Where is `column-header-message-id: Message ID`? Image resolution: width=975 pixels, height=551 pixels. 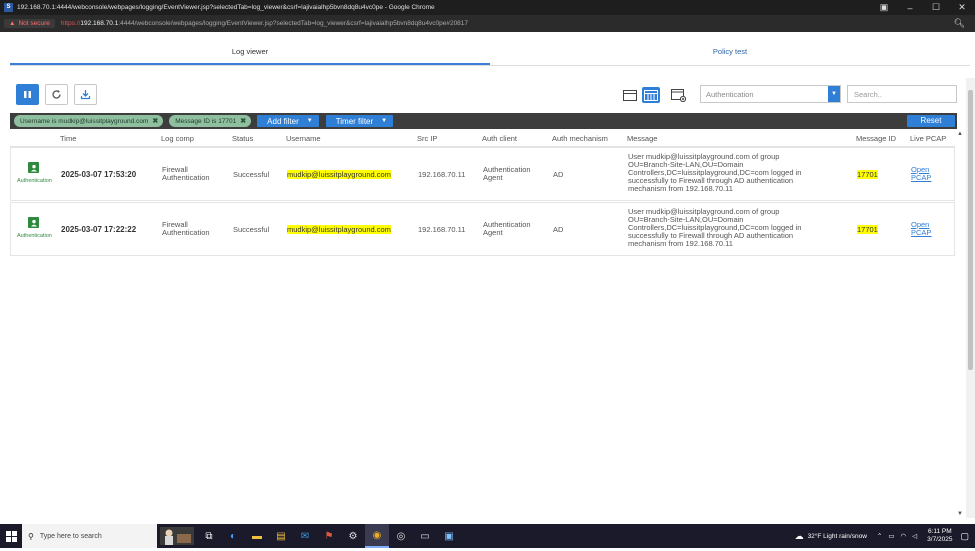
column-header-message-id: Message ID is located at coordinates (876, 138).